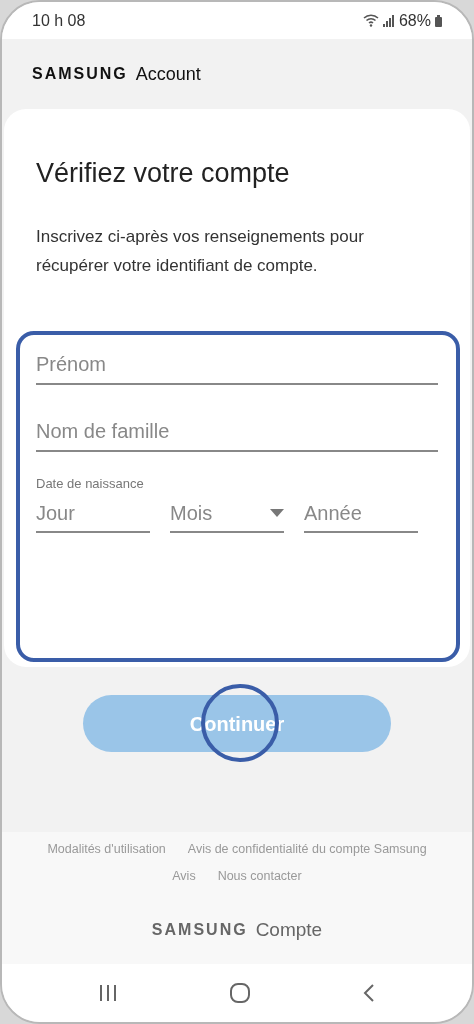 The image size is (474, 1024). I want to click on input-field: Prénom, so click(237, 365).